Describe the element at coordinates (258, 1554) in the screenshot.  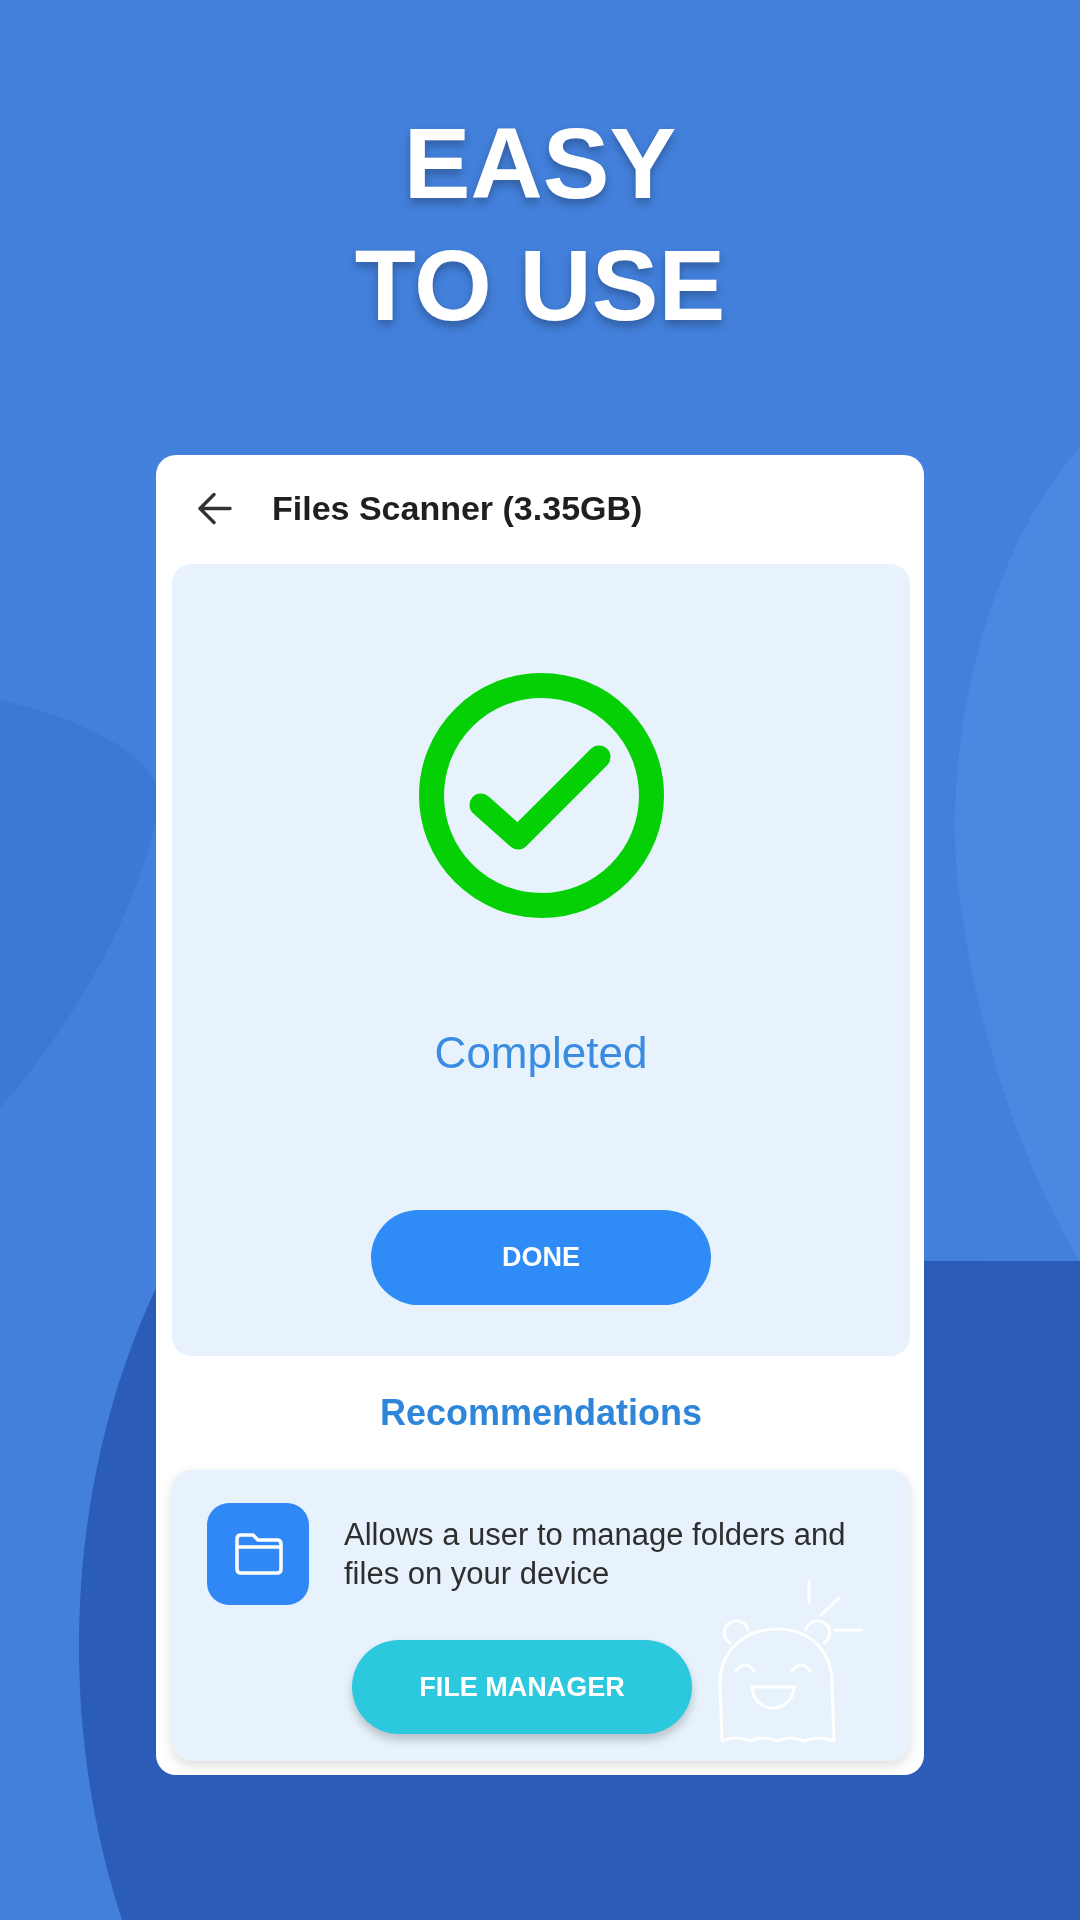
I see `folder-icon` at that location.